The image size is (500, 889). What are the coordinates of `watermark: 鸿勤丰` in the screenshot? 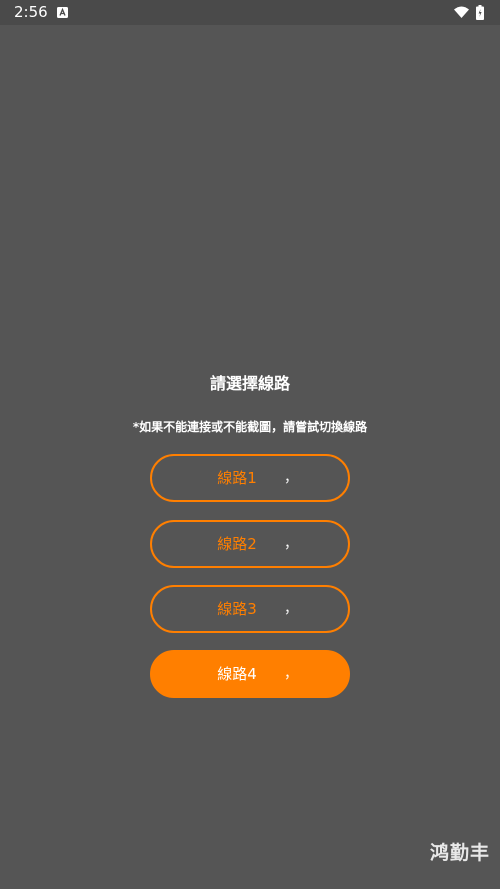 It's located at (459, 853).